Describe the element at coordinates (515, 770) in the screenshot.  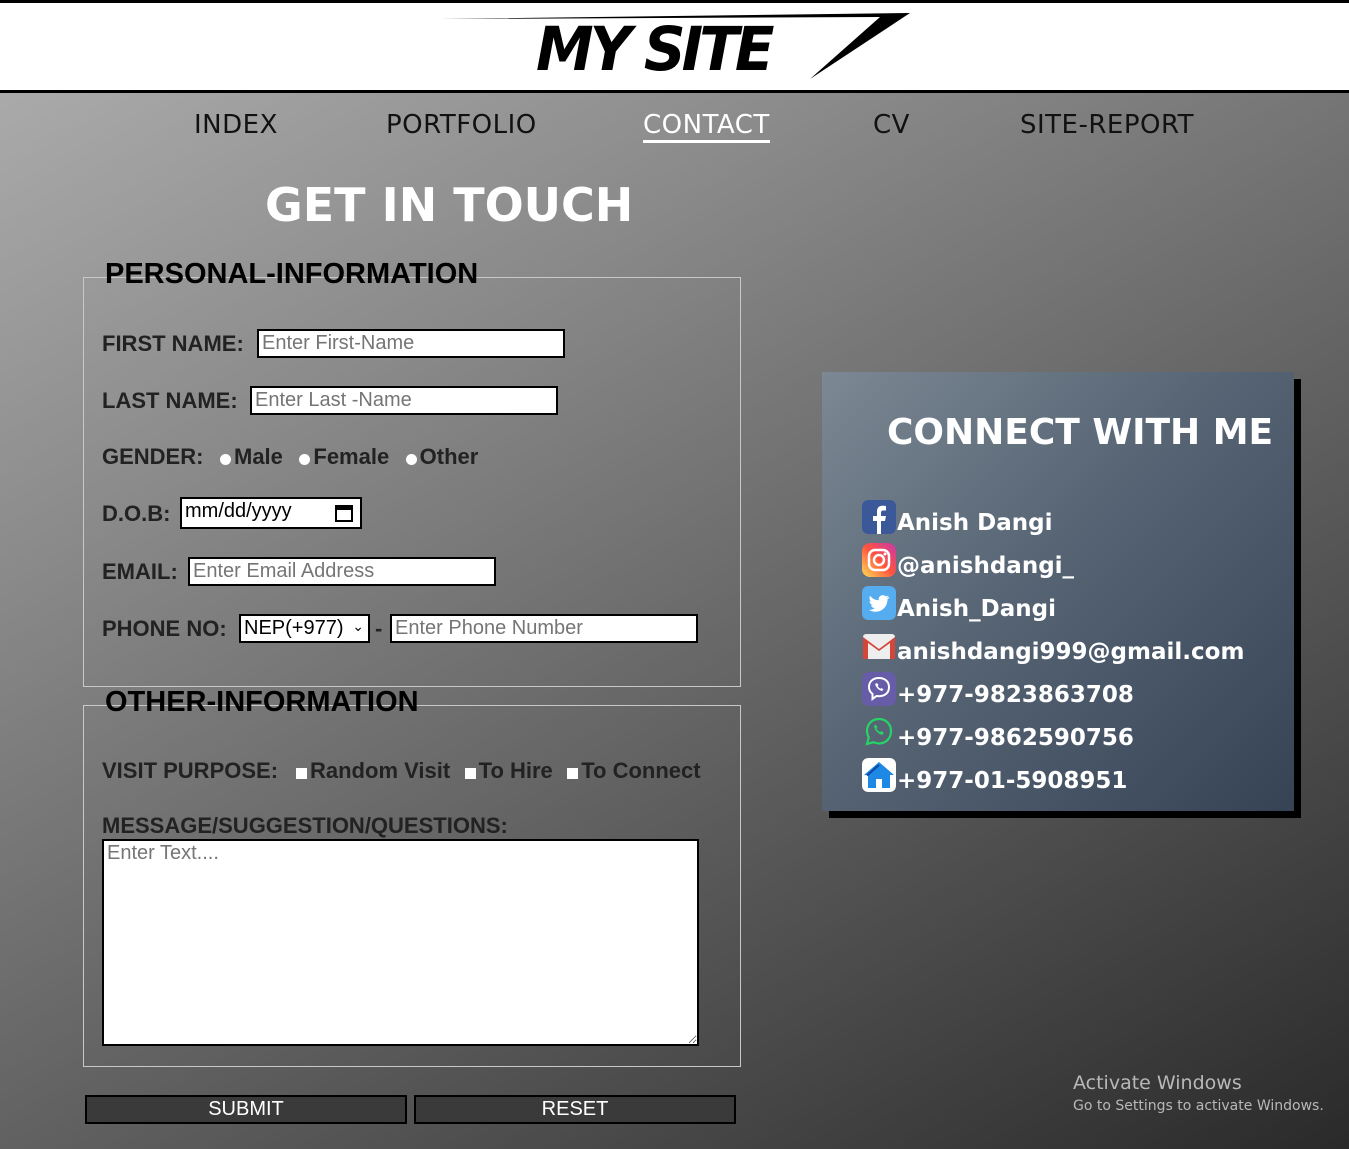
I see `purpose-hire-label: To Hire` at that location.